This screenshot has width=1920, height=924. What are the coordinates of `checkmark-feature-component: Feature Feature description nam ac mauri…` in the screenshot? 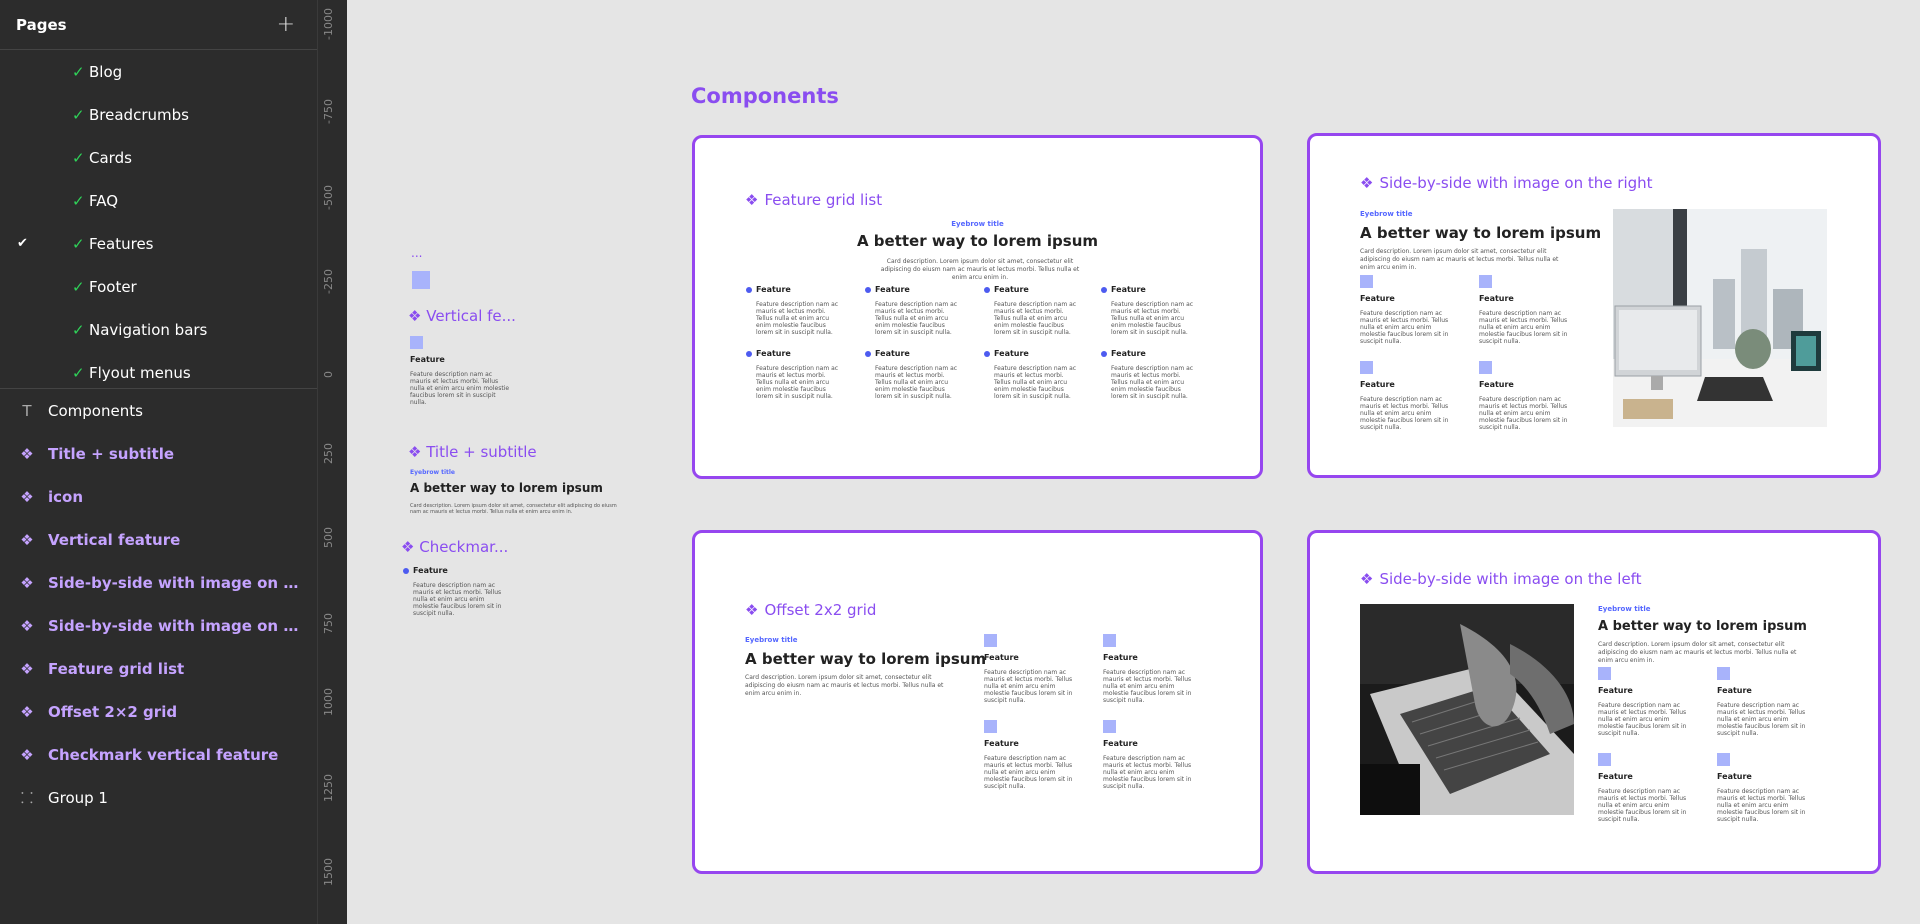 It's located at (456, 591).